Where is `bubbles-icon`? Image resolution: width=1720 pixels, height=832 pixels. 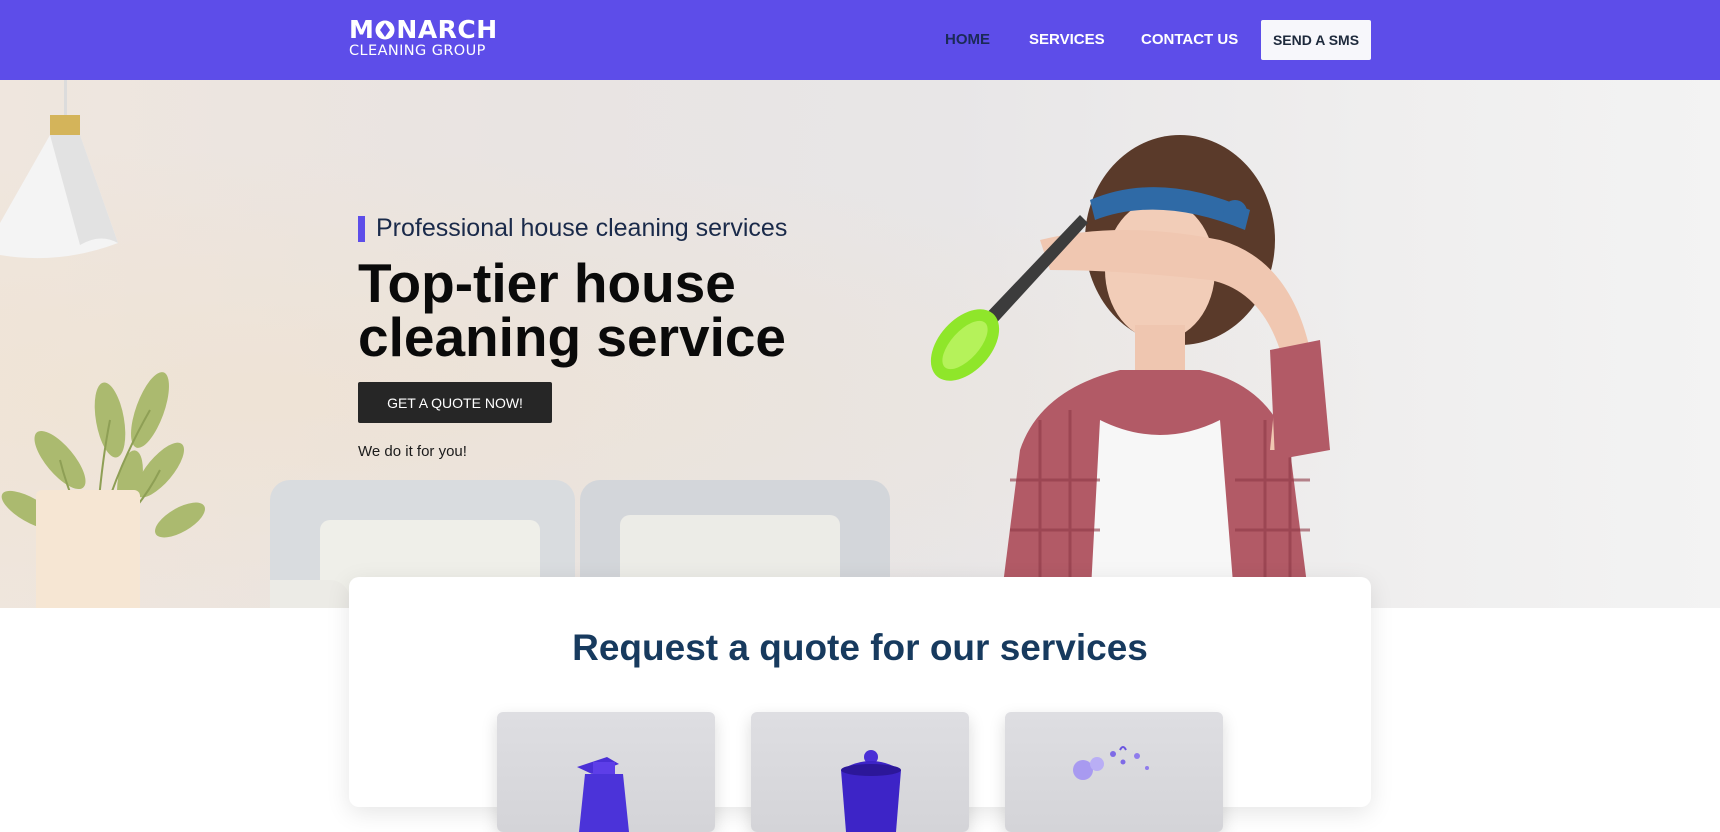
bubbles-icon is located at coordinates (1111, 763).